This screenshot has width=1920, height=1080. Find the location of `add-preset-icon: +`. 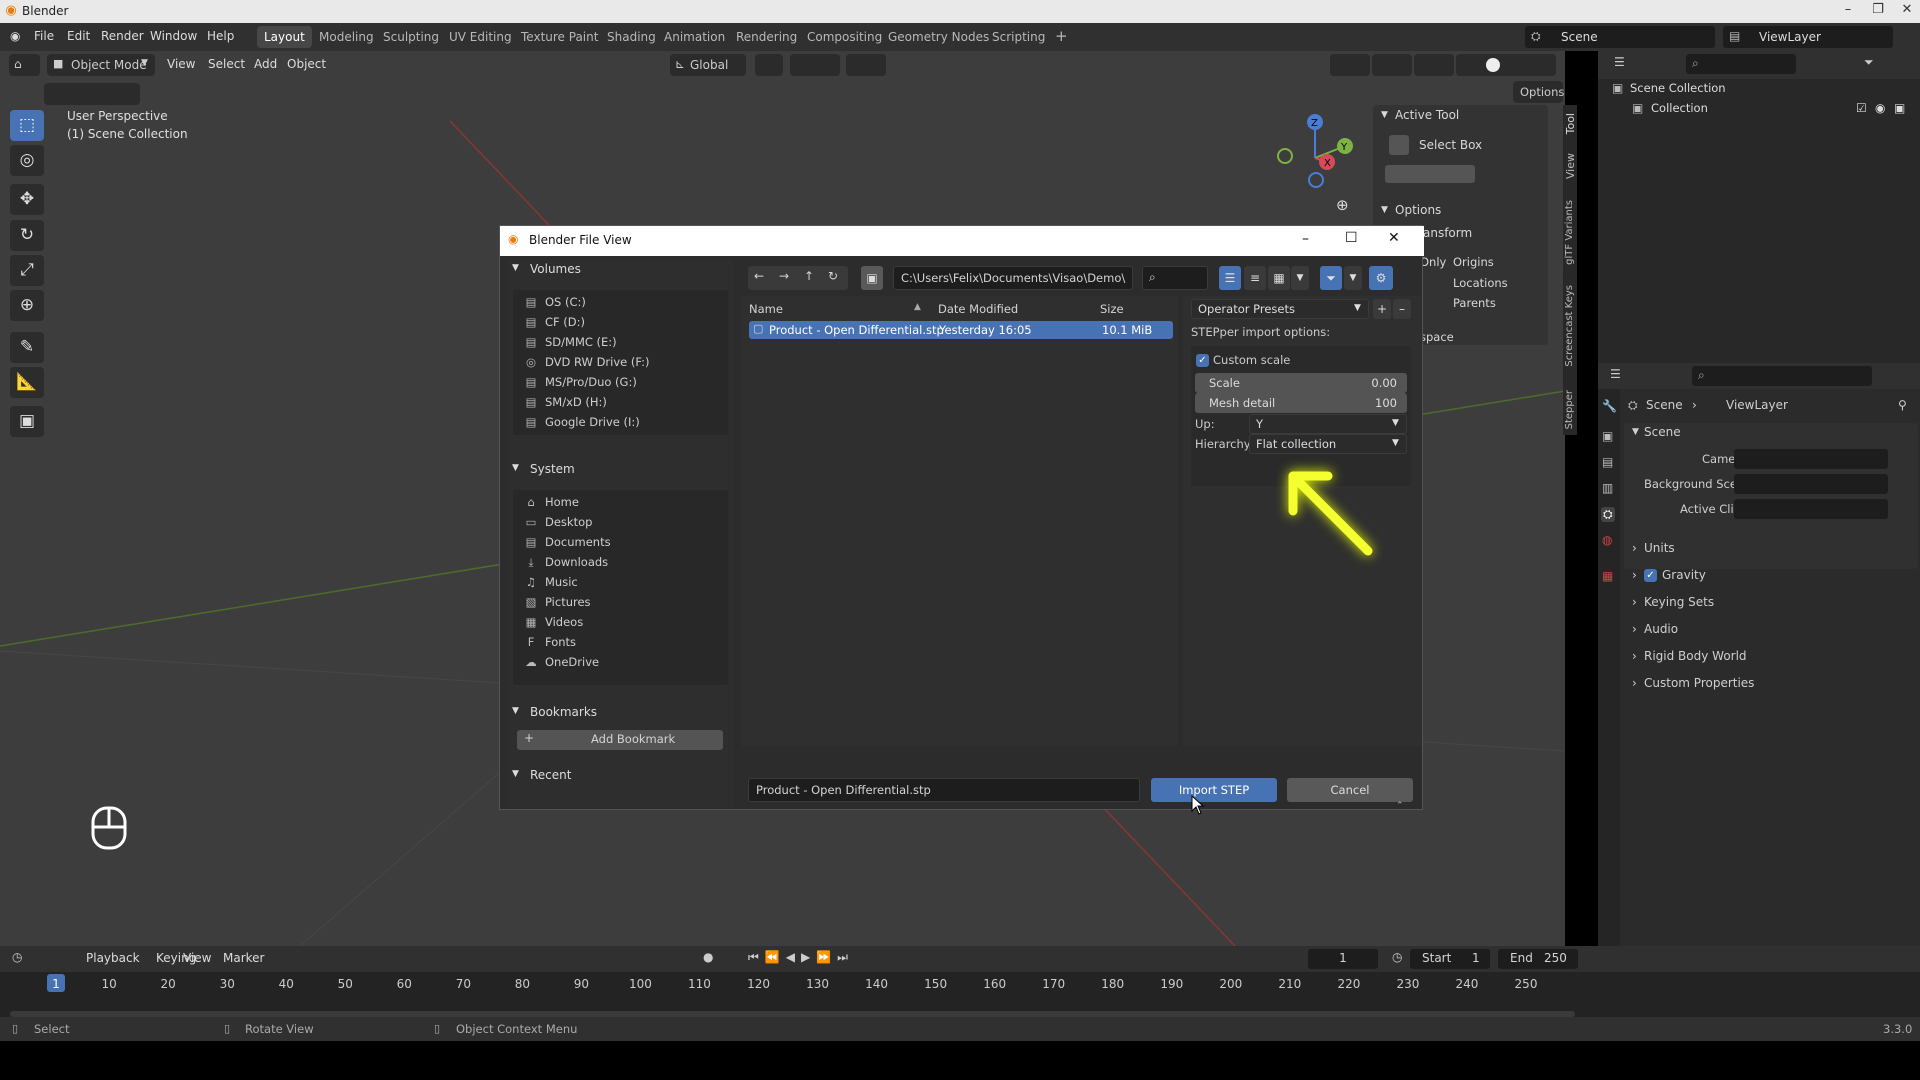

add-preset-icon: + is located at coordinates (1382, 309).